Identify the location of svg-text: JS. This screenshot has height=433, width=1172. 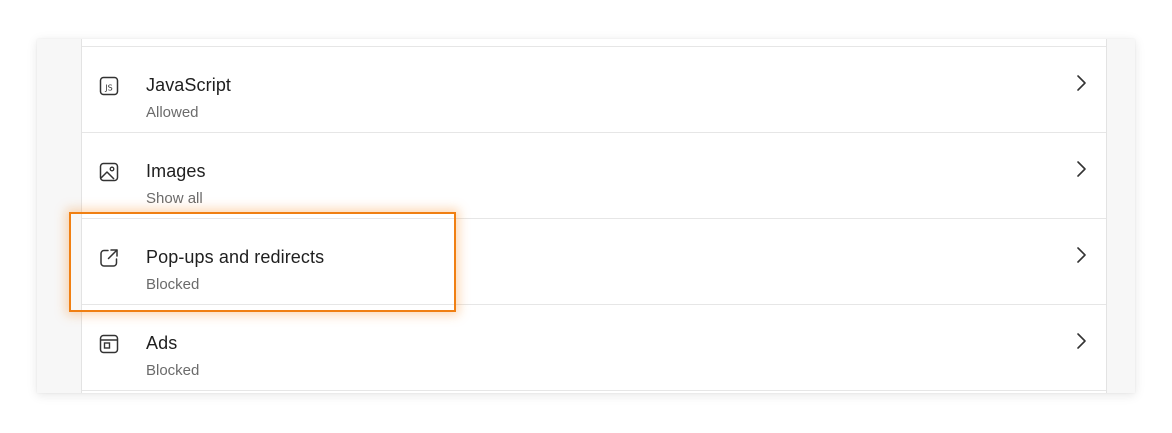
(108, 88).